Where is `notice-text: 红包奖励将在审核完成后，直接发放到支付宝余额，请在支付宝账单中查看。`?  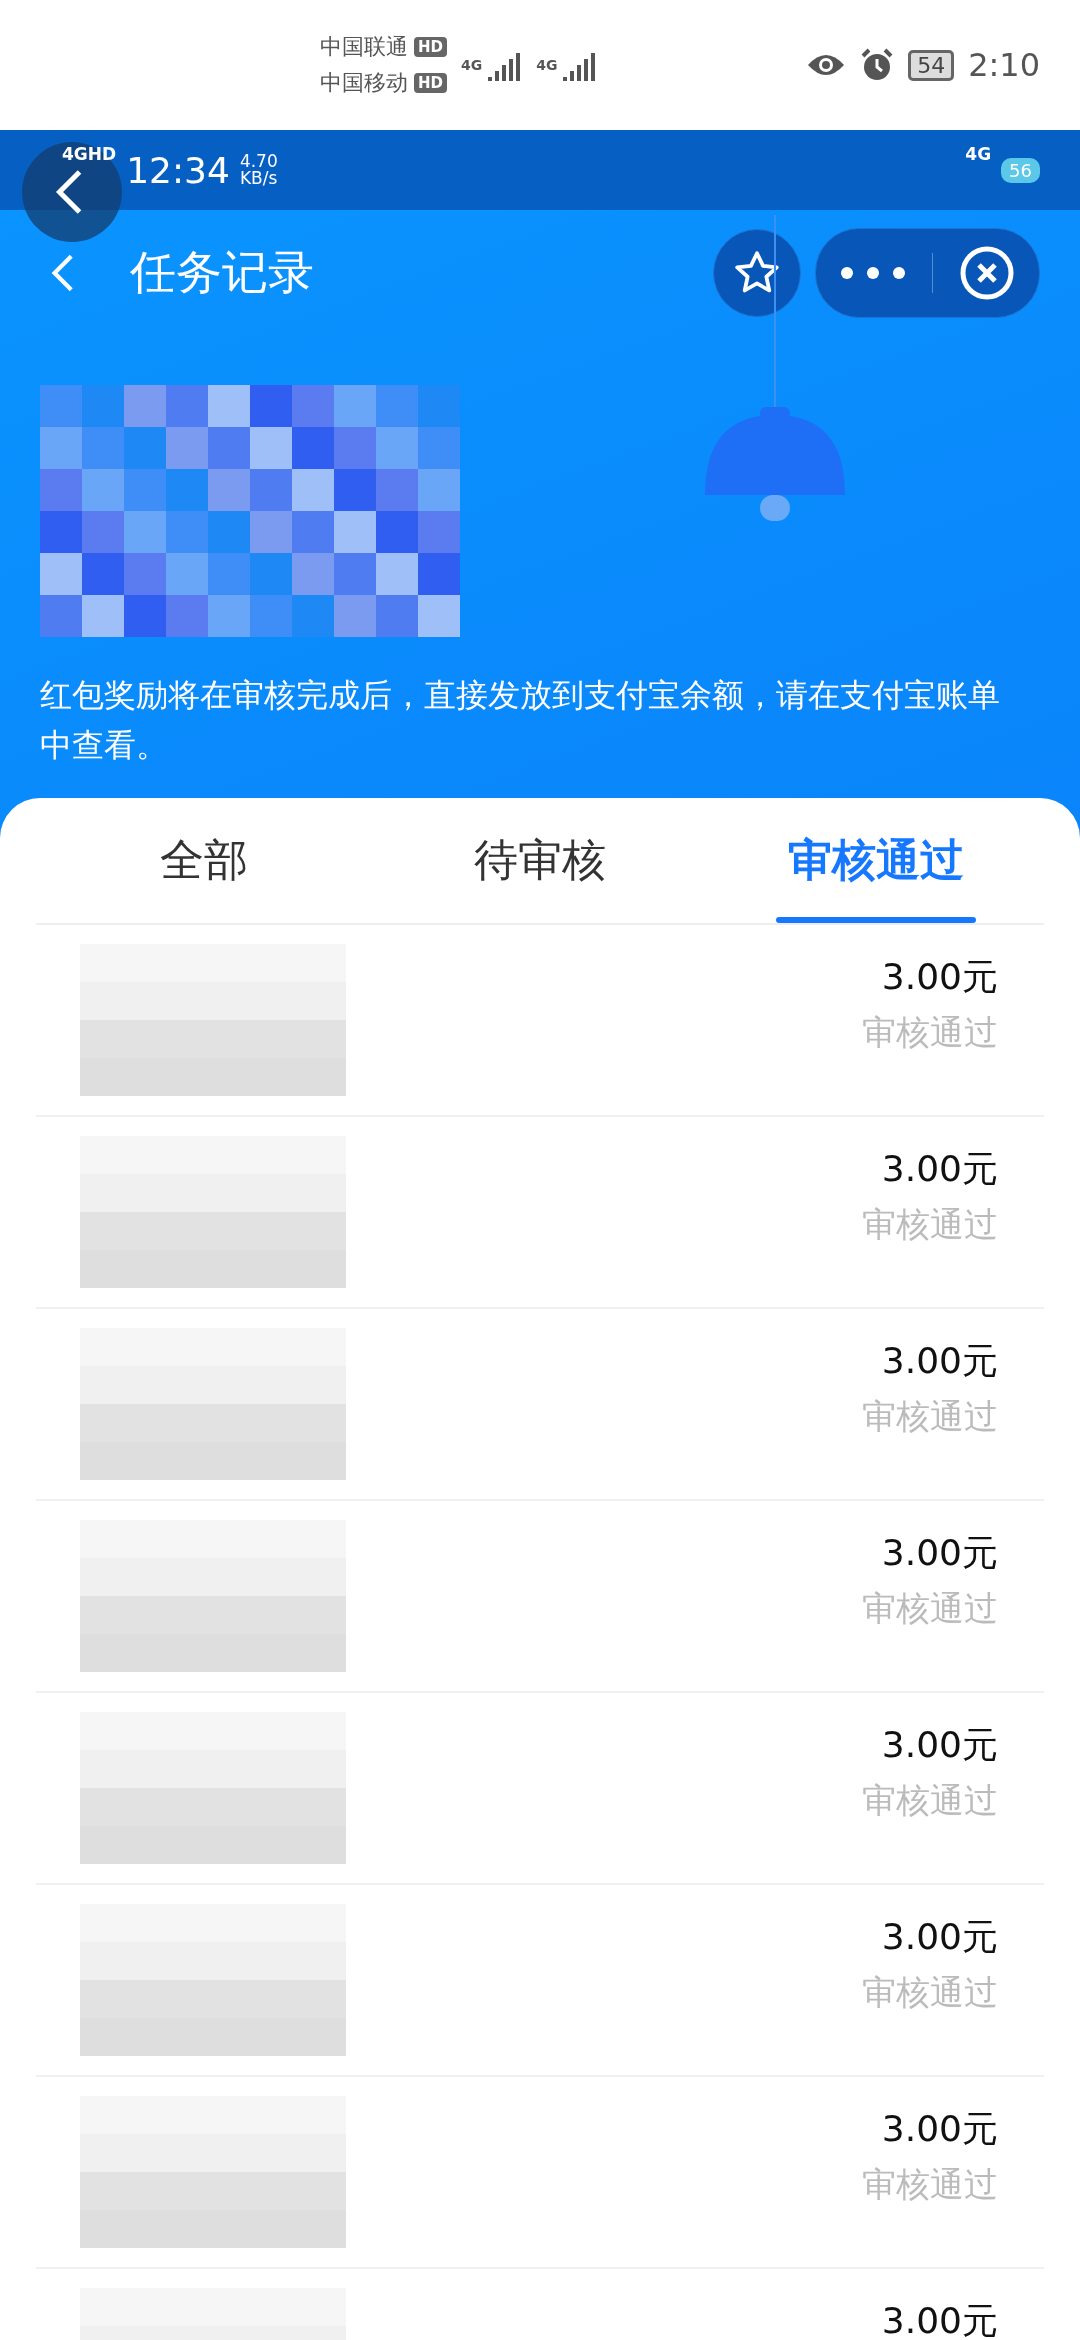
notice-text: 红包奖励将在审核完成后，直接发放到支付宝余额，请在支付宝账单中查看。 is located at coordinates (520, 720).